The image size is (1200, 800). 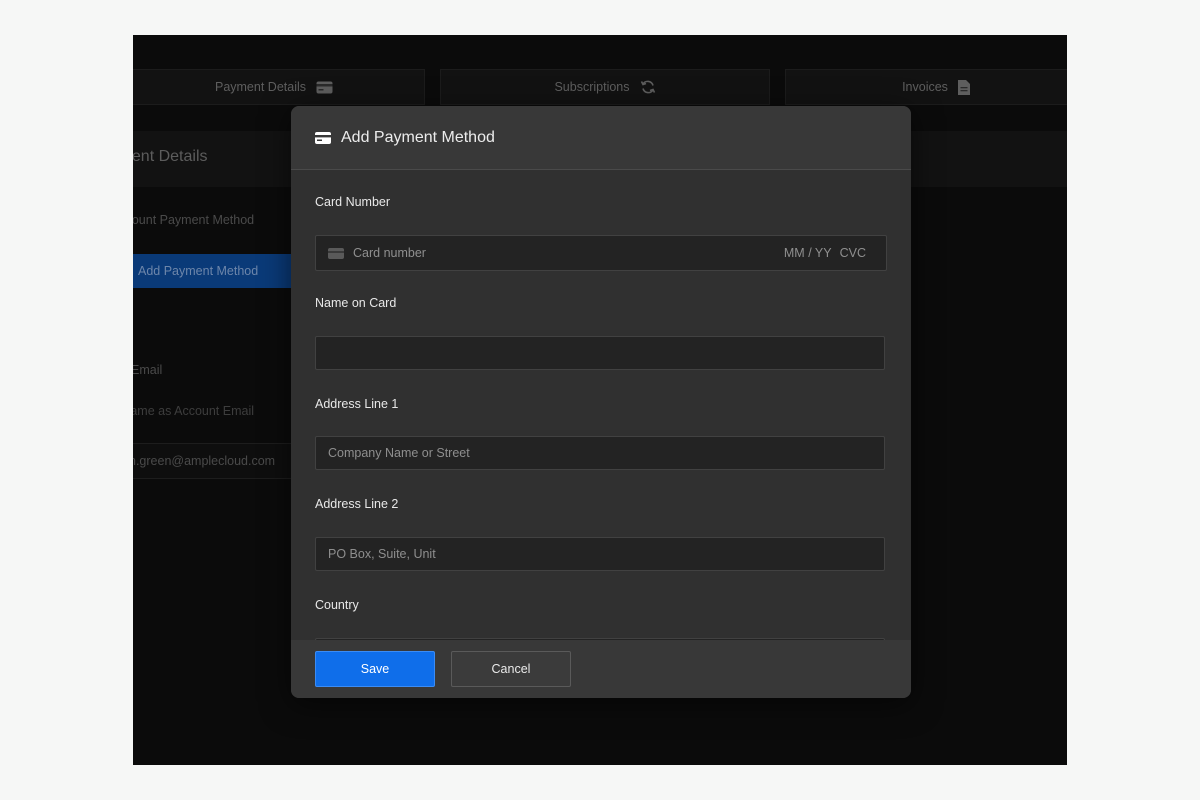 I want to click on cancel-button: Cancel, so click(x=511, y=669).